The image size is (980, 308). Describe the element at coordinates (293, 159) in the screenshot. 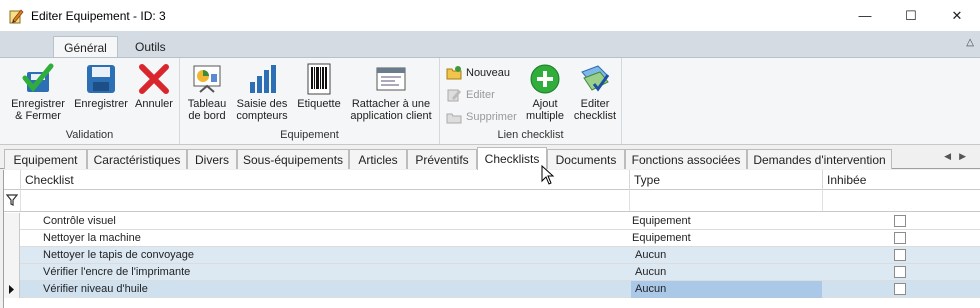

I see `tab-sous-equipements: Sous-équipements` at that location.